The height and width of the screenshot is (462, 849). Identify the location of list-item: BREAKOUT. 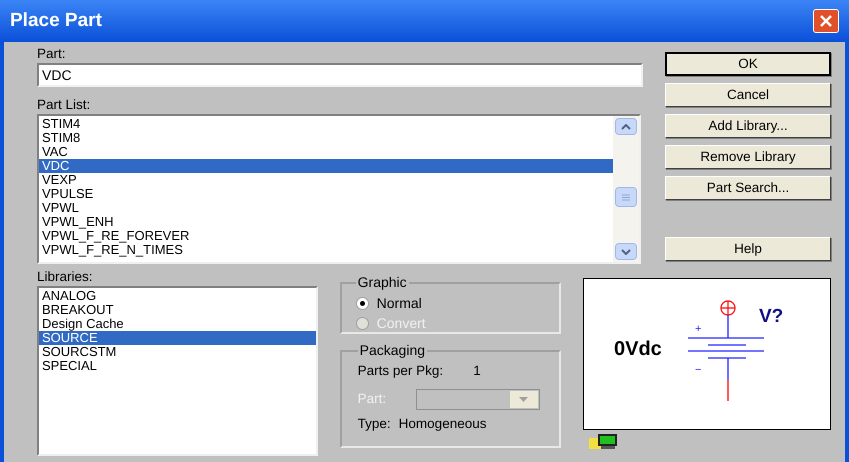
(177, 310).